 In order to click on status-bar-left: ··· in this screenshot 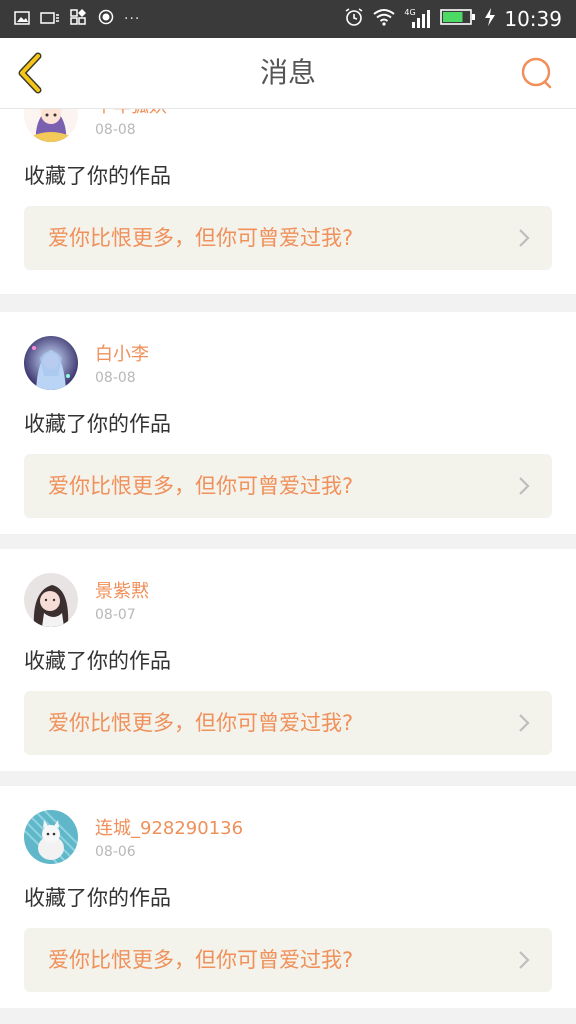, I will do `click(77, 19)`.